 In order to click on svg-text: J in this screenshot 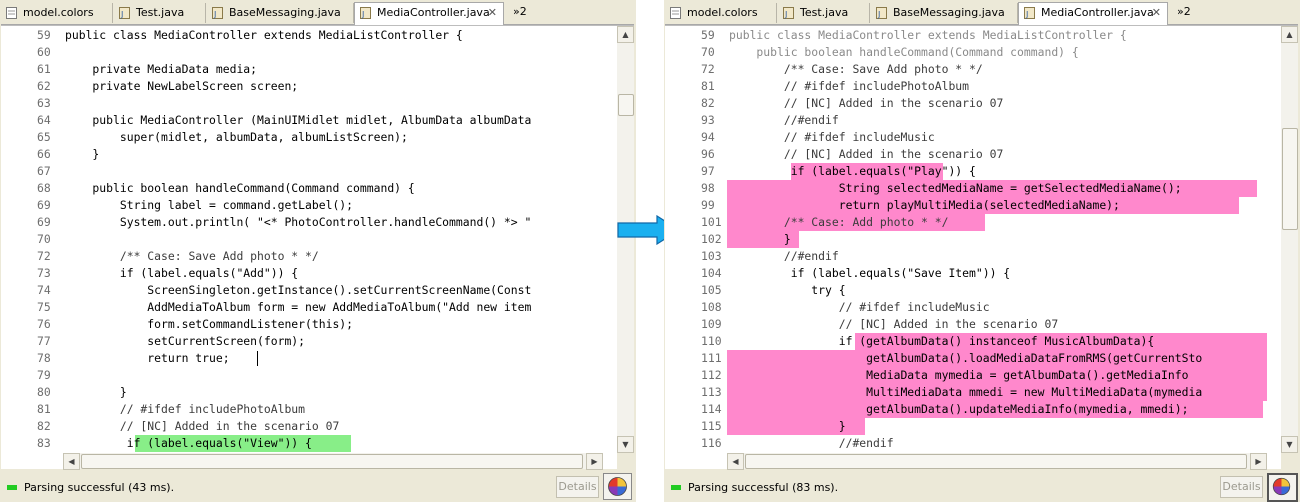, I will do `click(362, 14)`.